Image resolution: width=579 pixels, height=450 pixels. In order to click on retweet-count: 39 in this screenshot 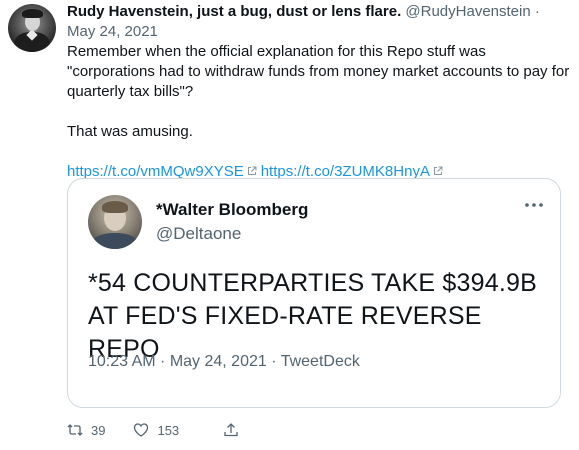, I will do `click(98, 430)`.